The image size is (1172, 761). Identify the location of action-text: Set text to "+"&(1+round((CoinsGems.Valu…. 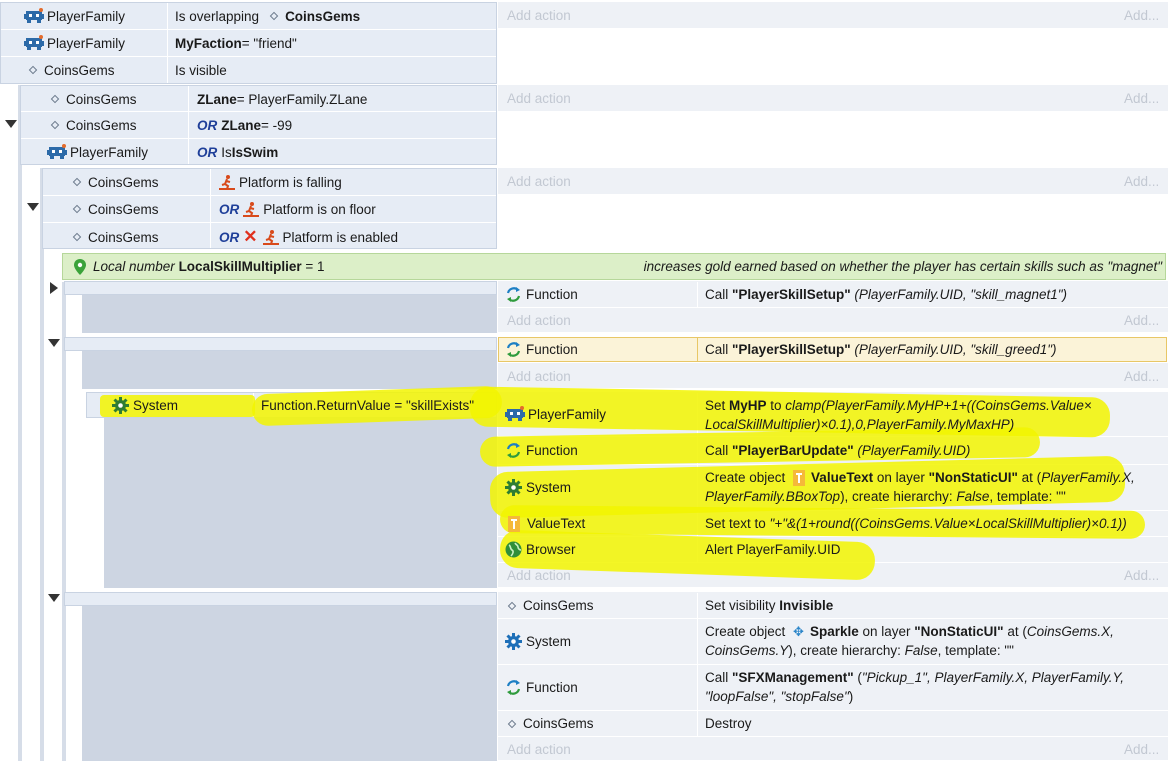
(916, 523).